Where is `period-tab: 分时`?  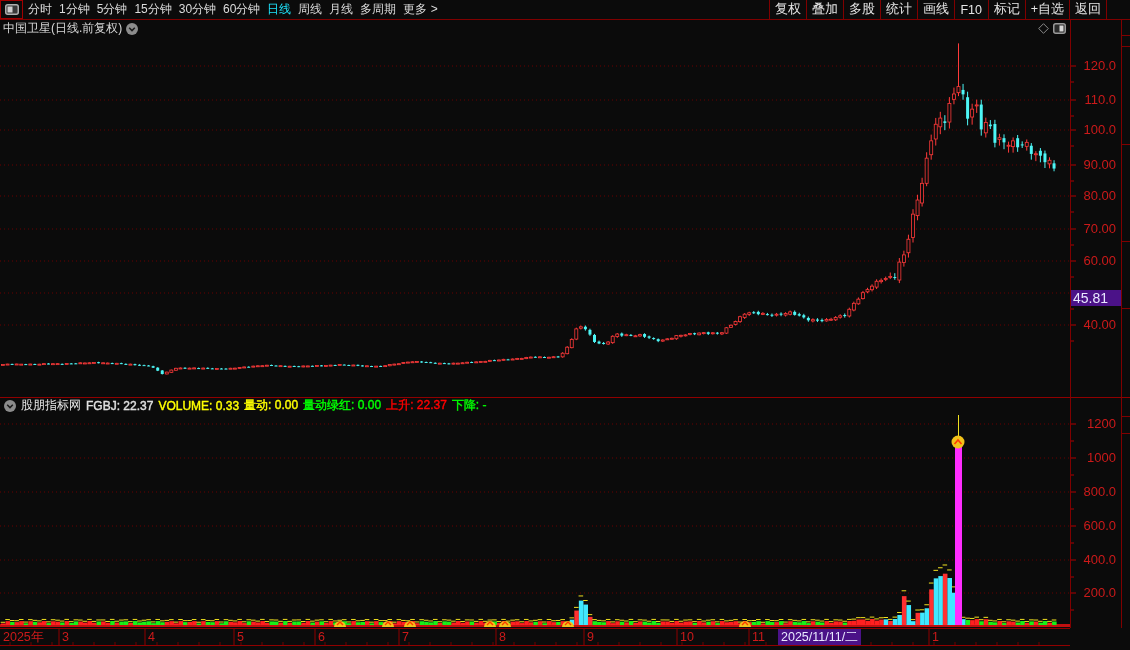 period-tab: 分时 is located at coordinates (40, 9).